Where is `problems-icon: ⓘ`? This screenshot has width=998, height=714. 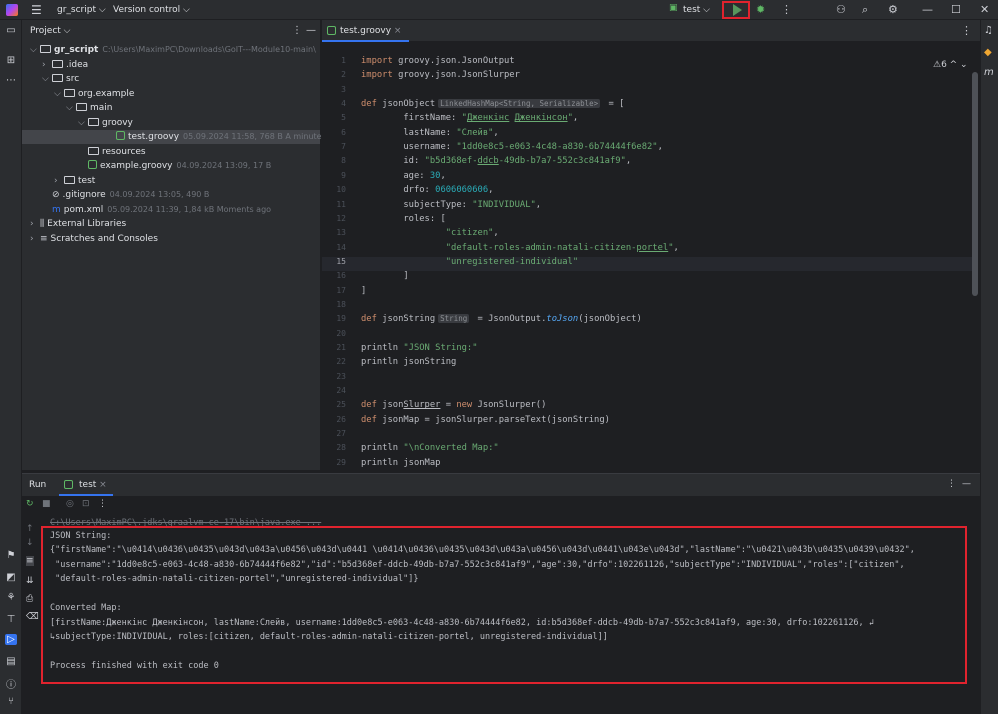
problems-icon: ⓘ is located at coordinates (11, 683).